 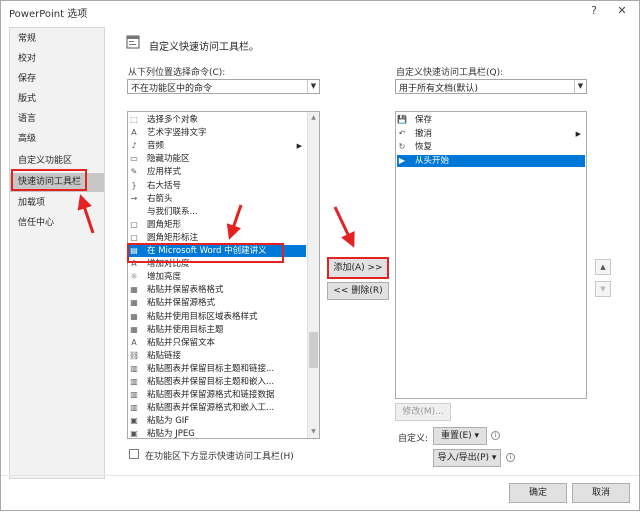 What do you see at coordinates (217, 186) in the screenshot?
I see `command-item: } 右大括号` at bounding box center [217, 186].